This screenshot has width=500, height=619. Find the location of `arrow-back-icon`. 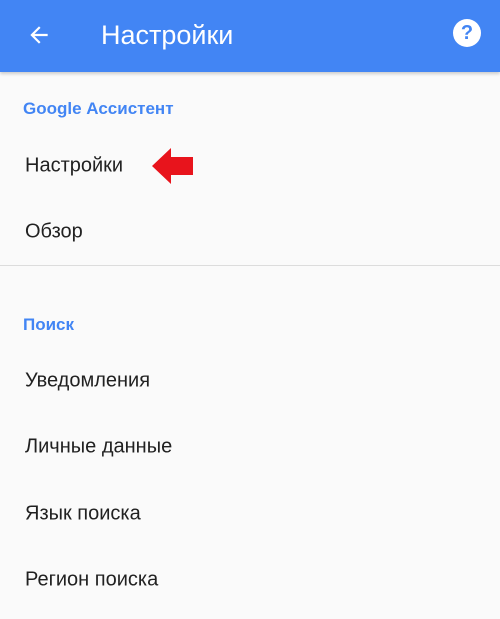

arrow-back-icon is located at coordinates (39, 35).